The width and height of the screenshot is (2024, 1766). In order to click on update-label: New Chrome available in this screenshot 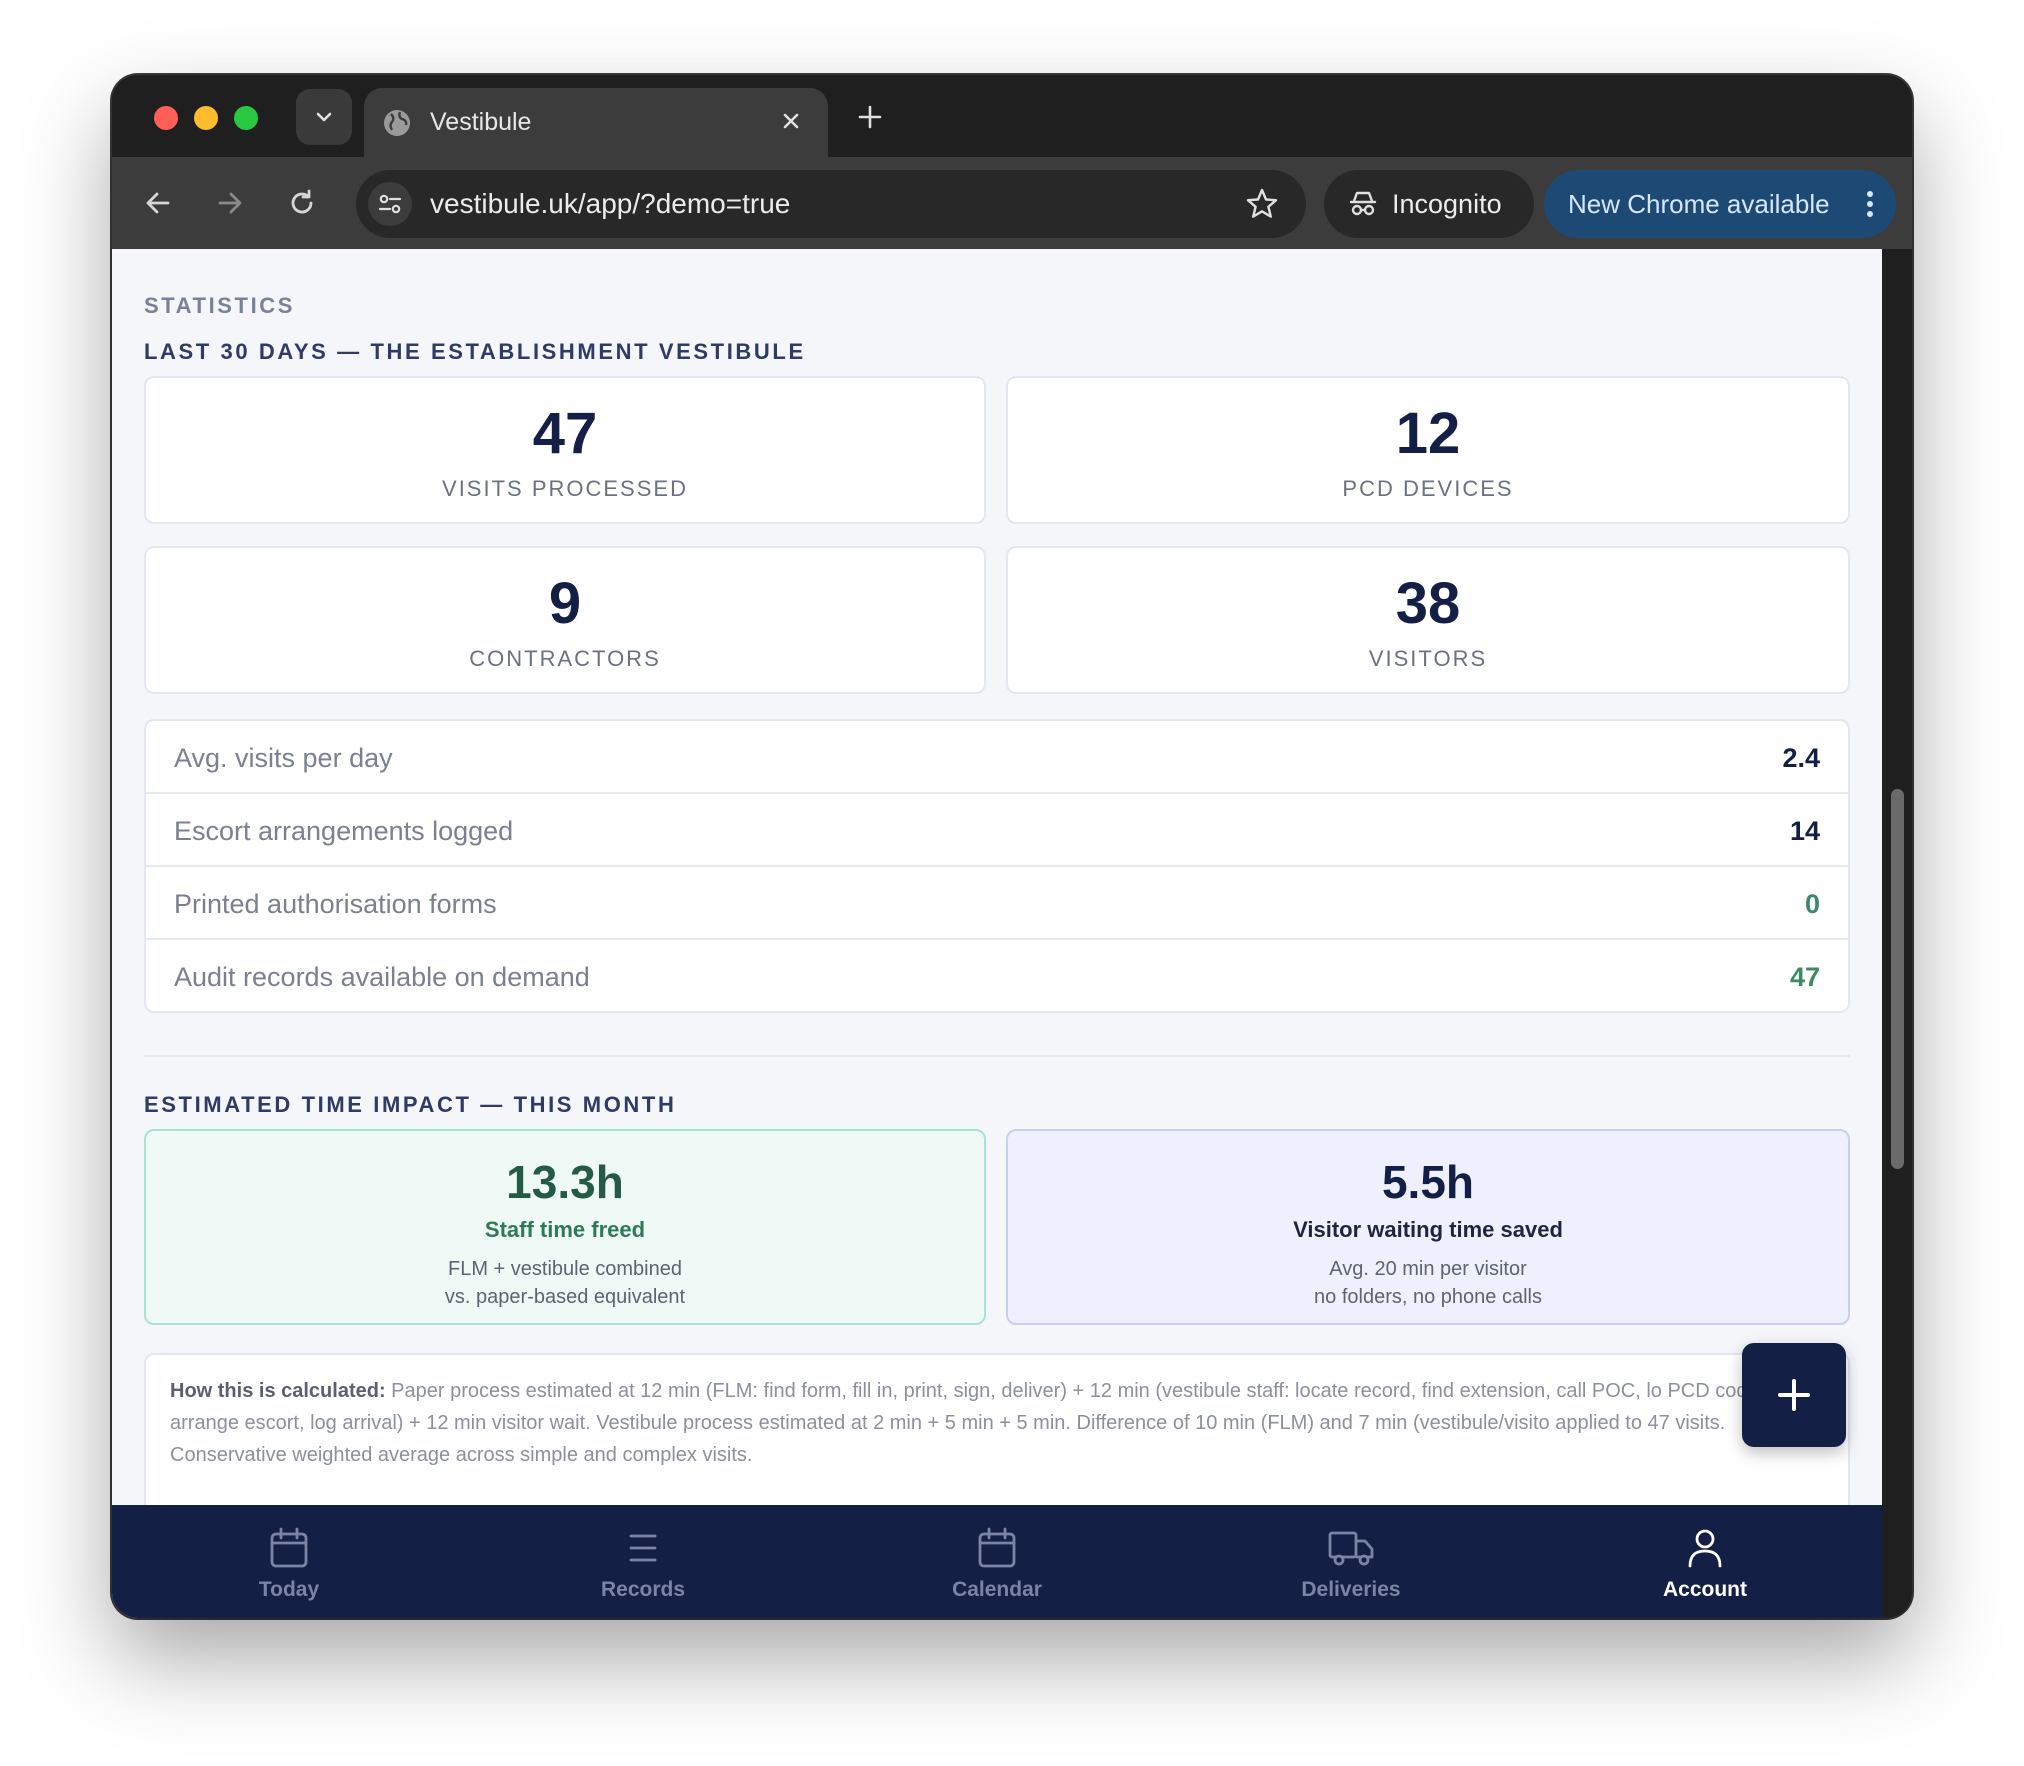, I will do `click(1699, 204)`.